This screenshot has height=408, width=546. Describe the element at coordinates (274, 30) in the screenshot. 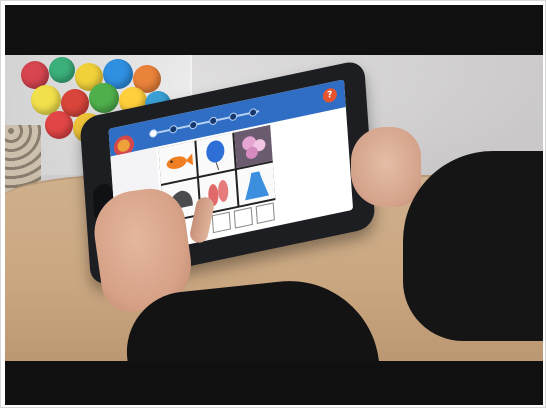

I see `letterbox-top` at that location.